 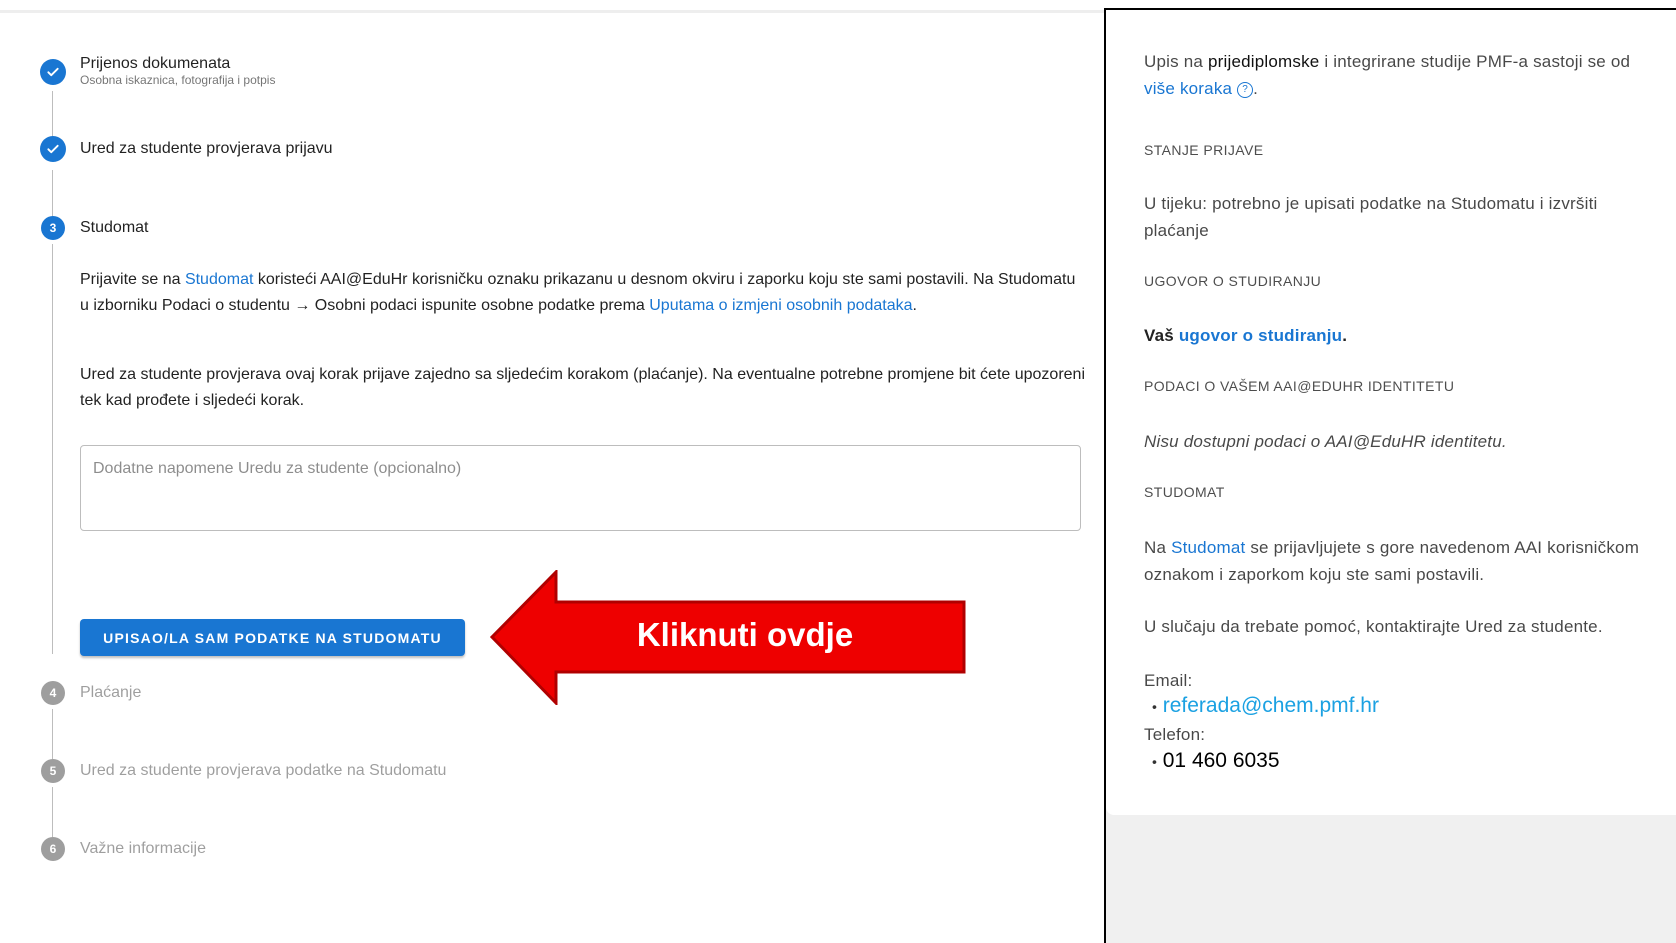 What do you see at coordinates (114, 227) in the screenshot?
I see `step-3-label: Studomat` at bounding box center [114, 227].